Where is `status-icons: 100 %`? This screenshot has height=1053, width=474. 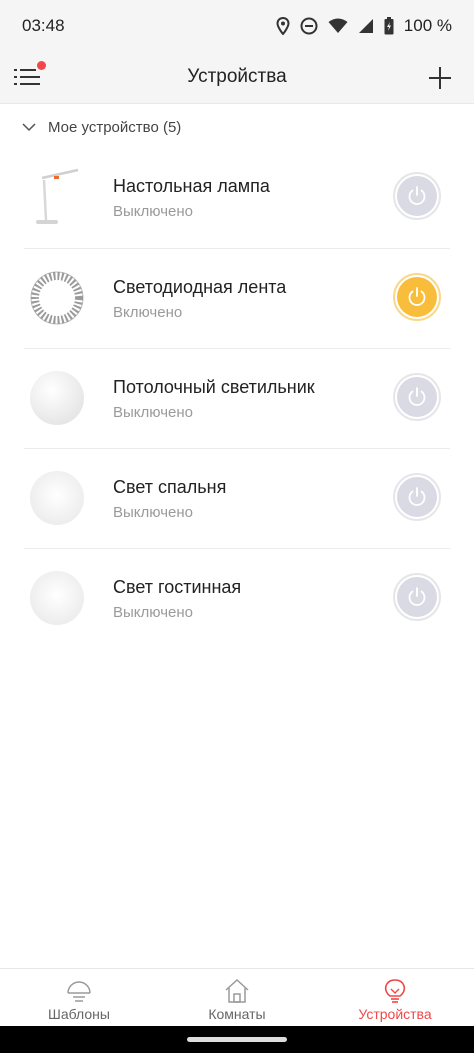
status-icons: 100 % is located at coordinates (364, 26).